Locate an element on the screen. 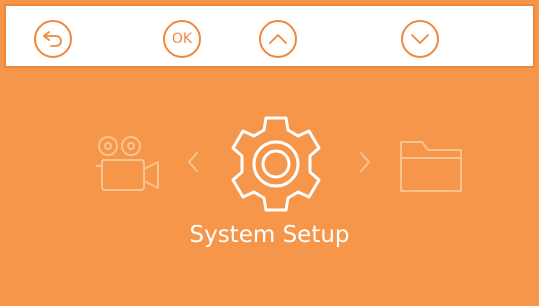  chevron-down-icon is located at coordinates (420, 39).